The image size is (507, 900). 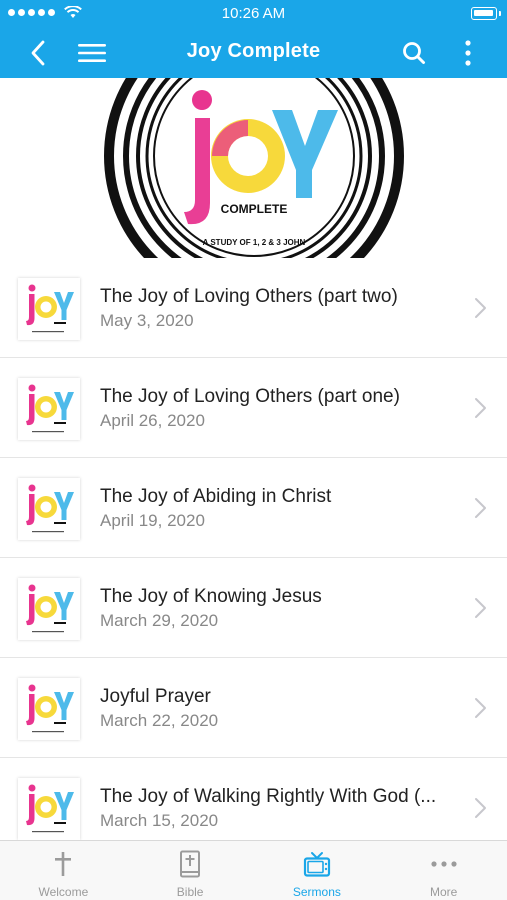 I want to click on sermon-date: April 19, 2020, so click(x=152, y=520).